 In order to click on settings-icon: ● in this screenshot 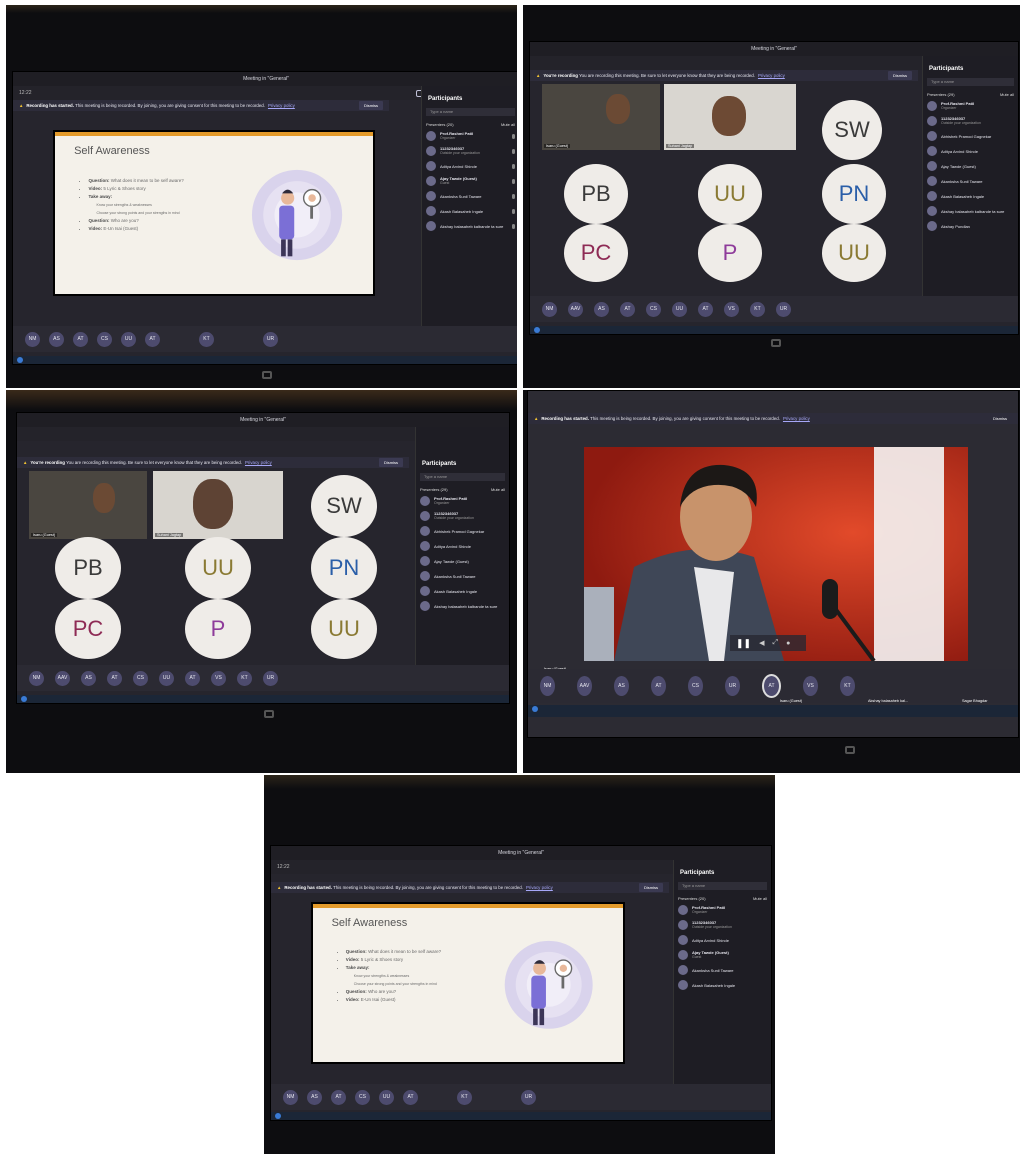, I will do `click(788, 643)`.